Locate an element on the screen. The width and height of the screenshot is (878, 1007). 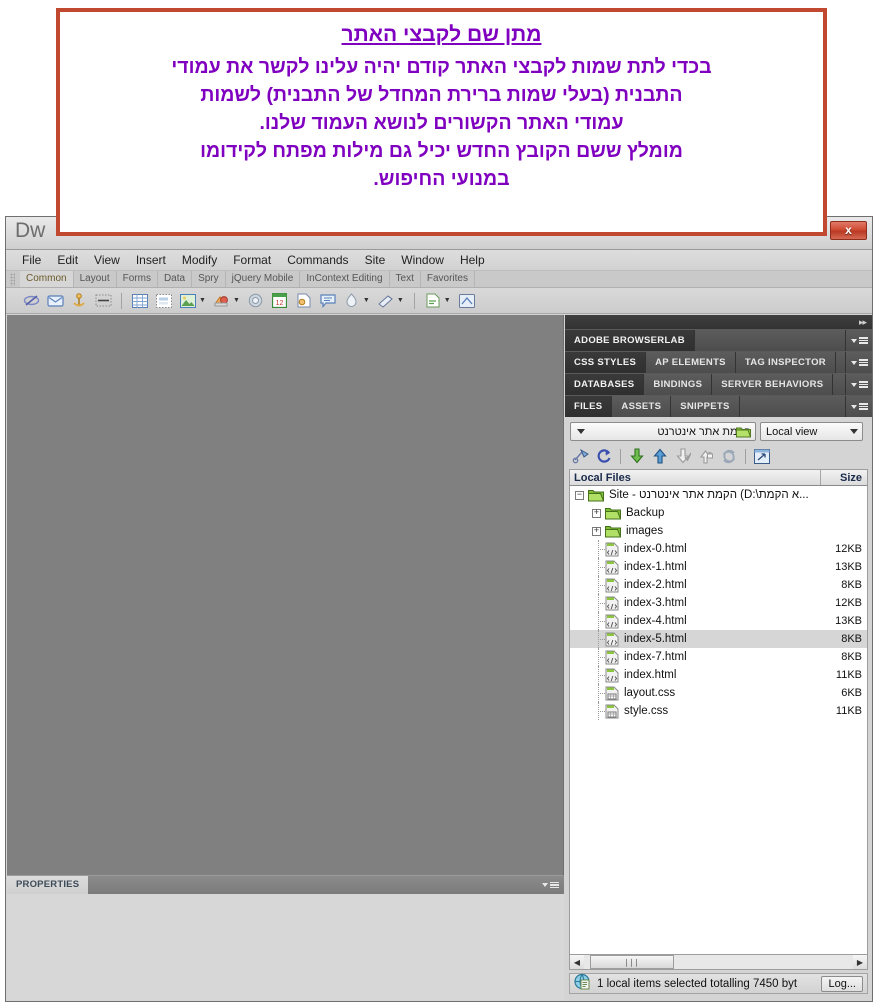
table-row: + images is located at coordinates (718, 531).